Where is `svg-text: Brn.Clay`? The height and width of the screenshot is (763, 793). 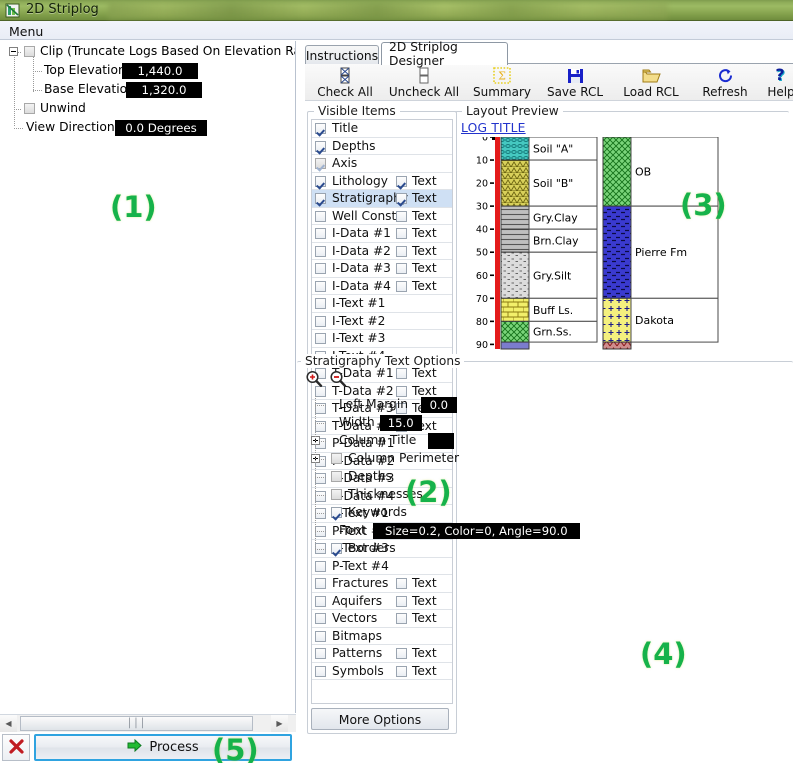 svg-text: Brn.Clay is located at coordinates (556, 241).